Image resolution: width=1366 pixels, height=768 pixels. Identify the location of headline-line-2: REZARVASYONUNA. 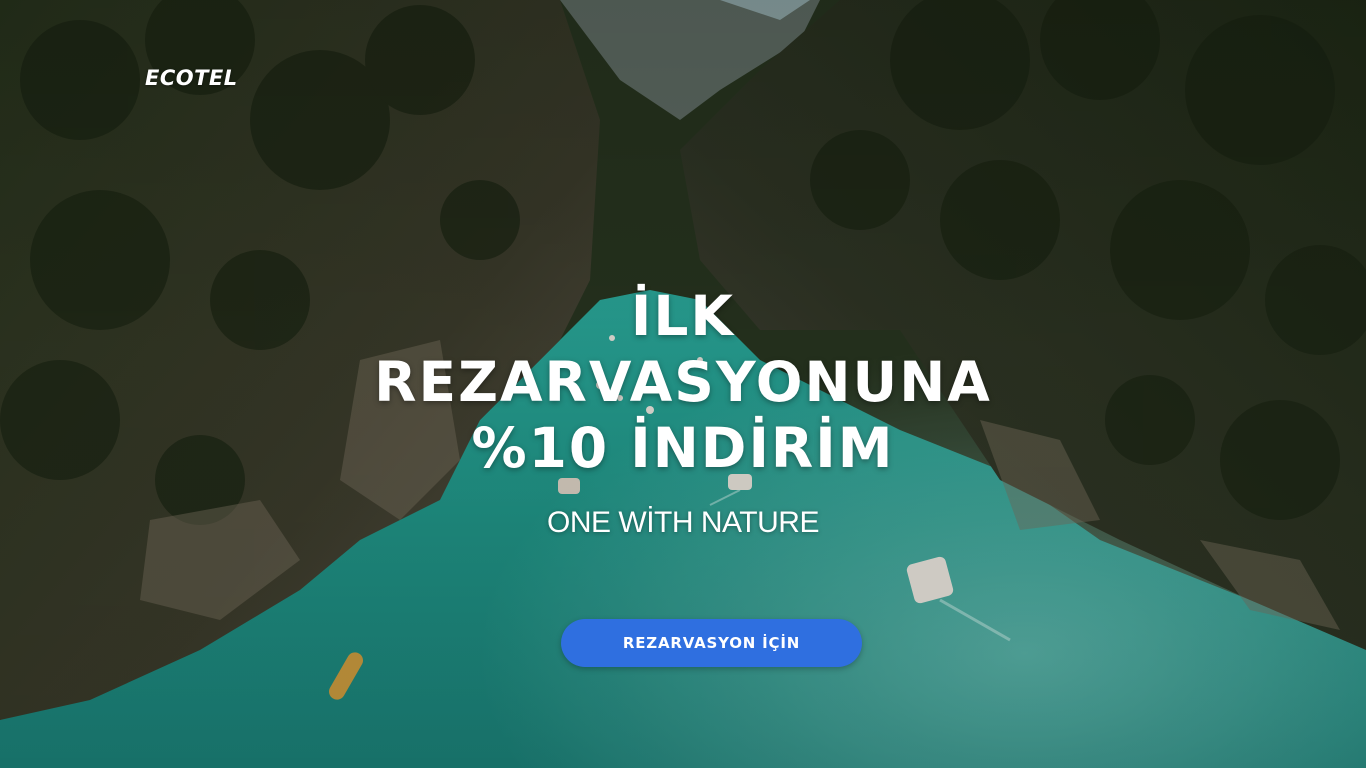
(683, 382).